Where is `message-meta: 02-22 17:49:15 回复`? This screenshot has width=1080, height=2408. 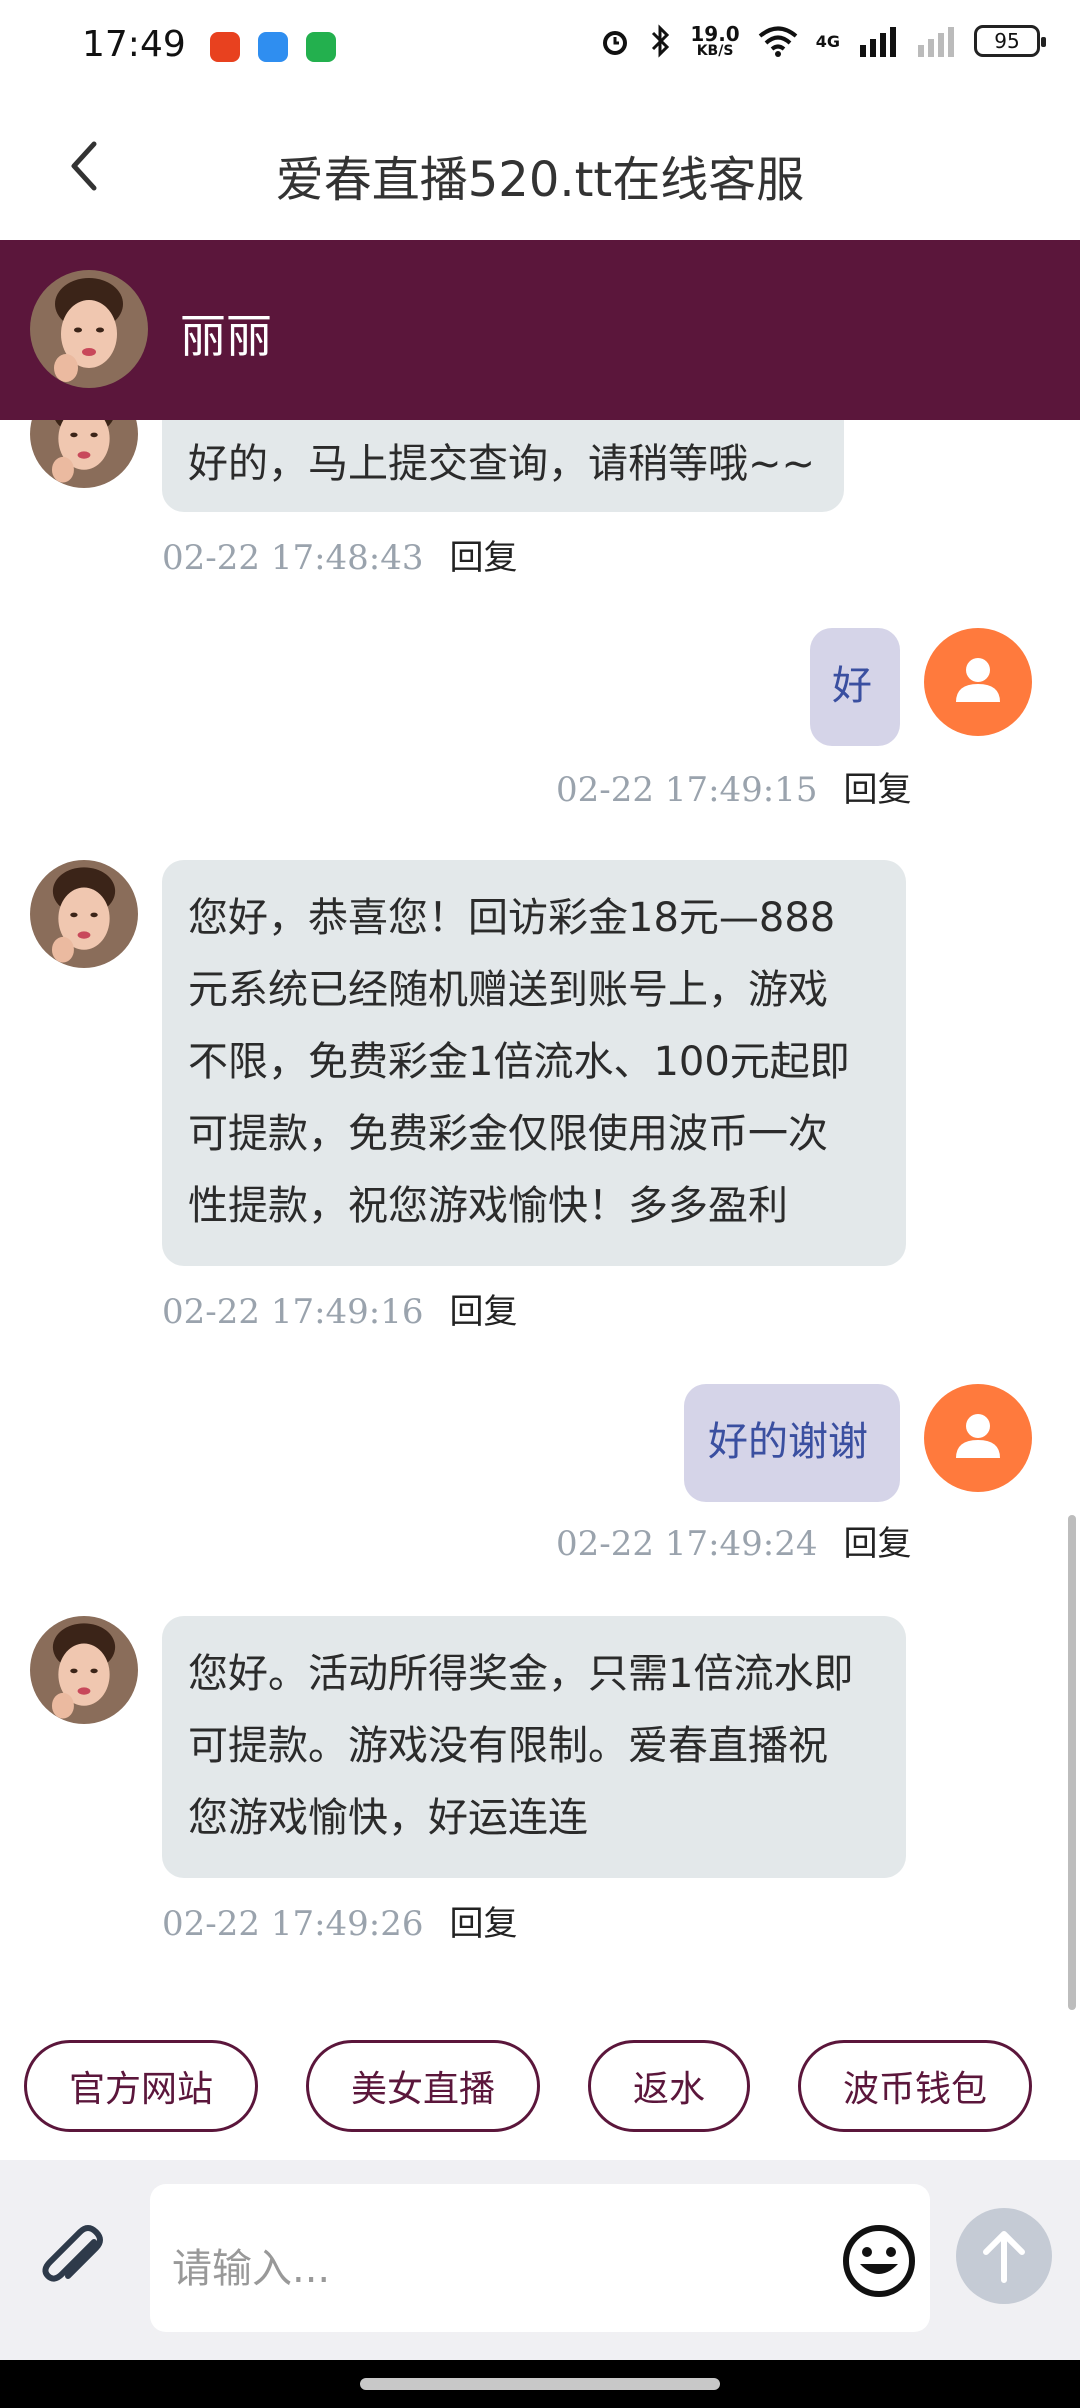 message-meta: 02-22 17:49:15 回复 is located at coordinates (734, 786).